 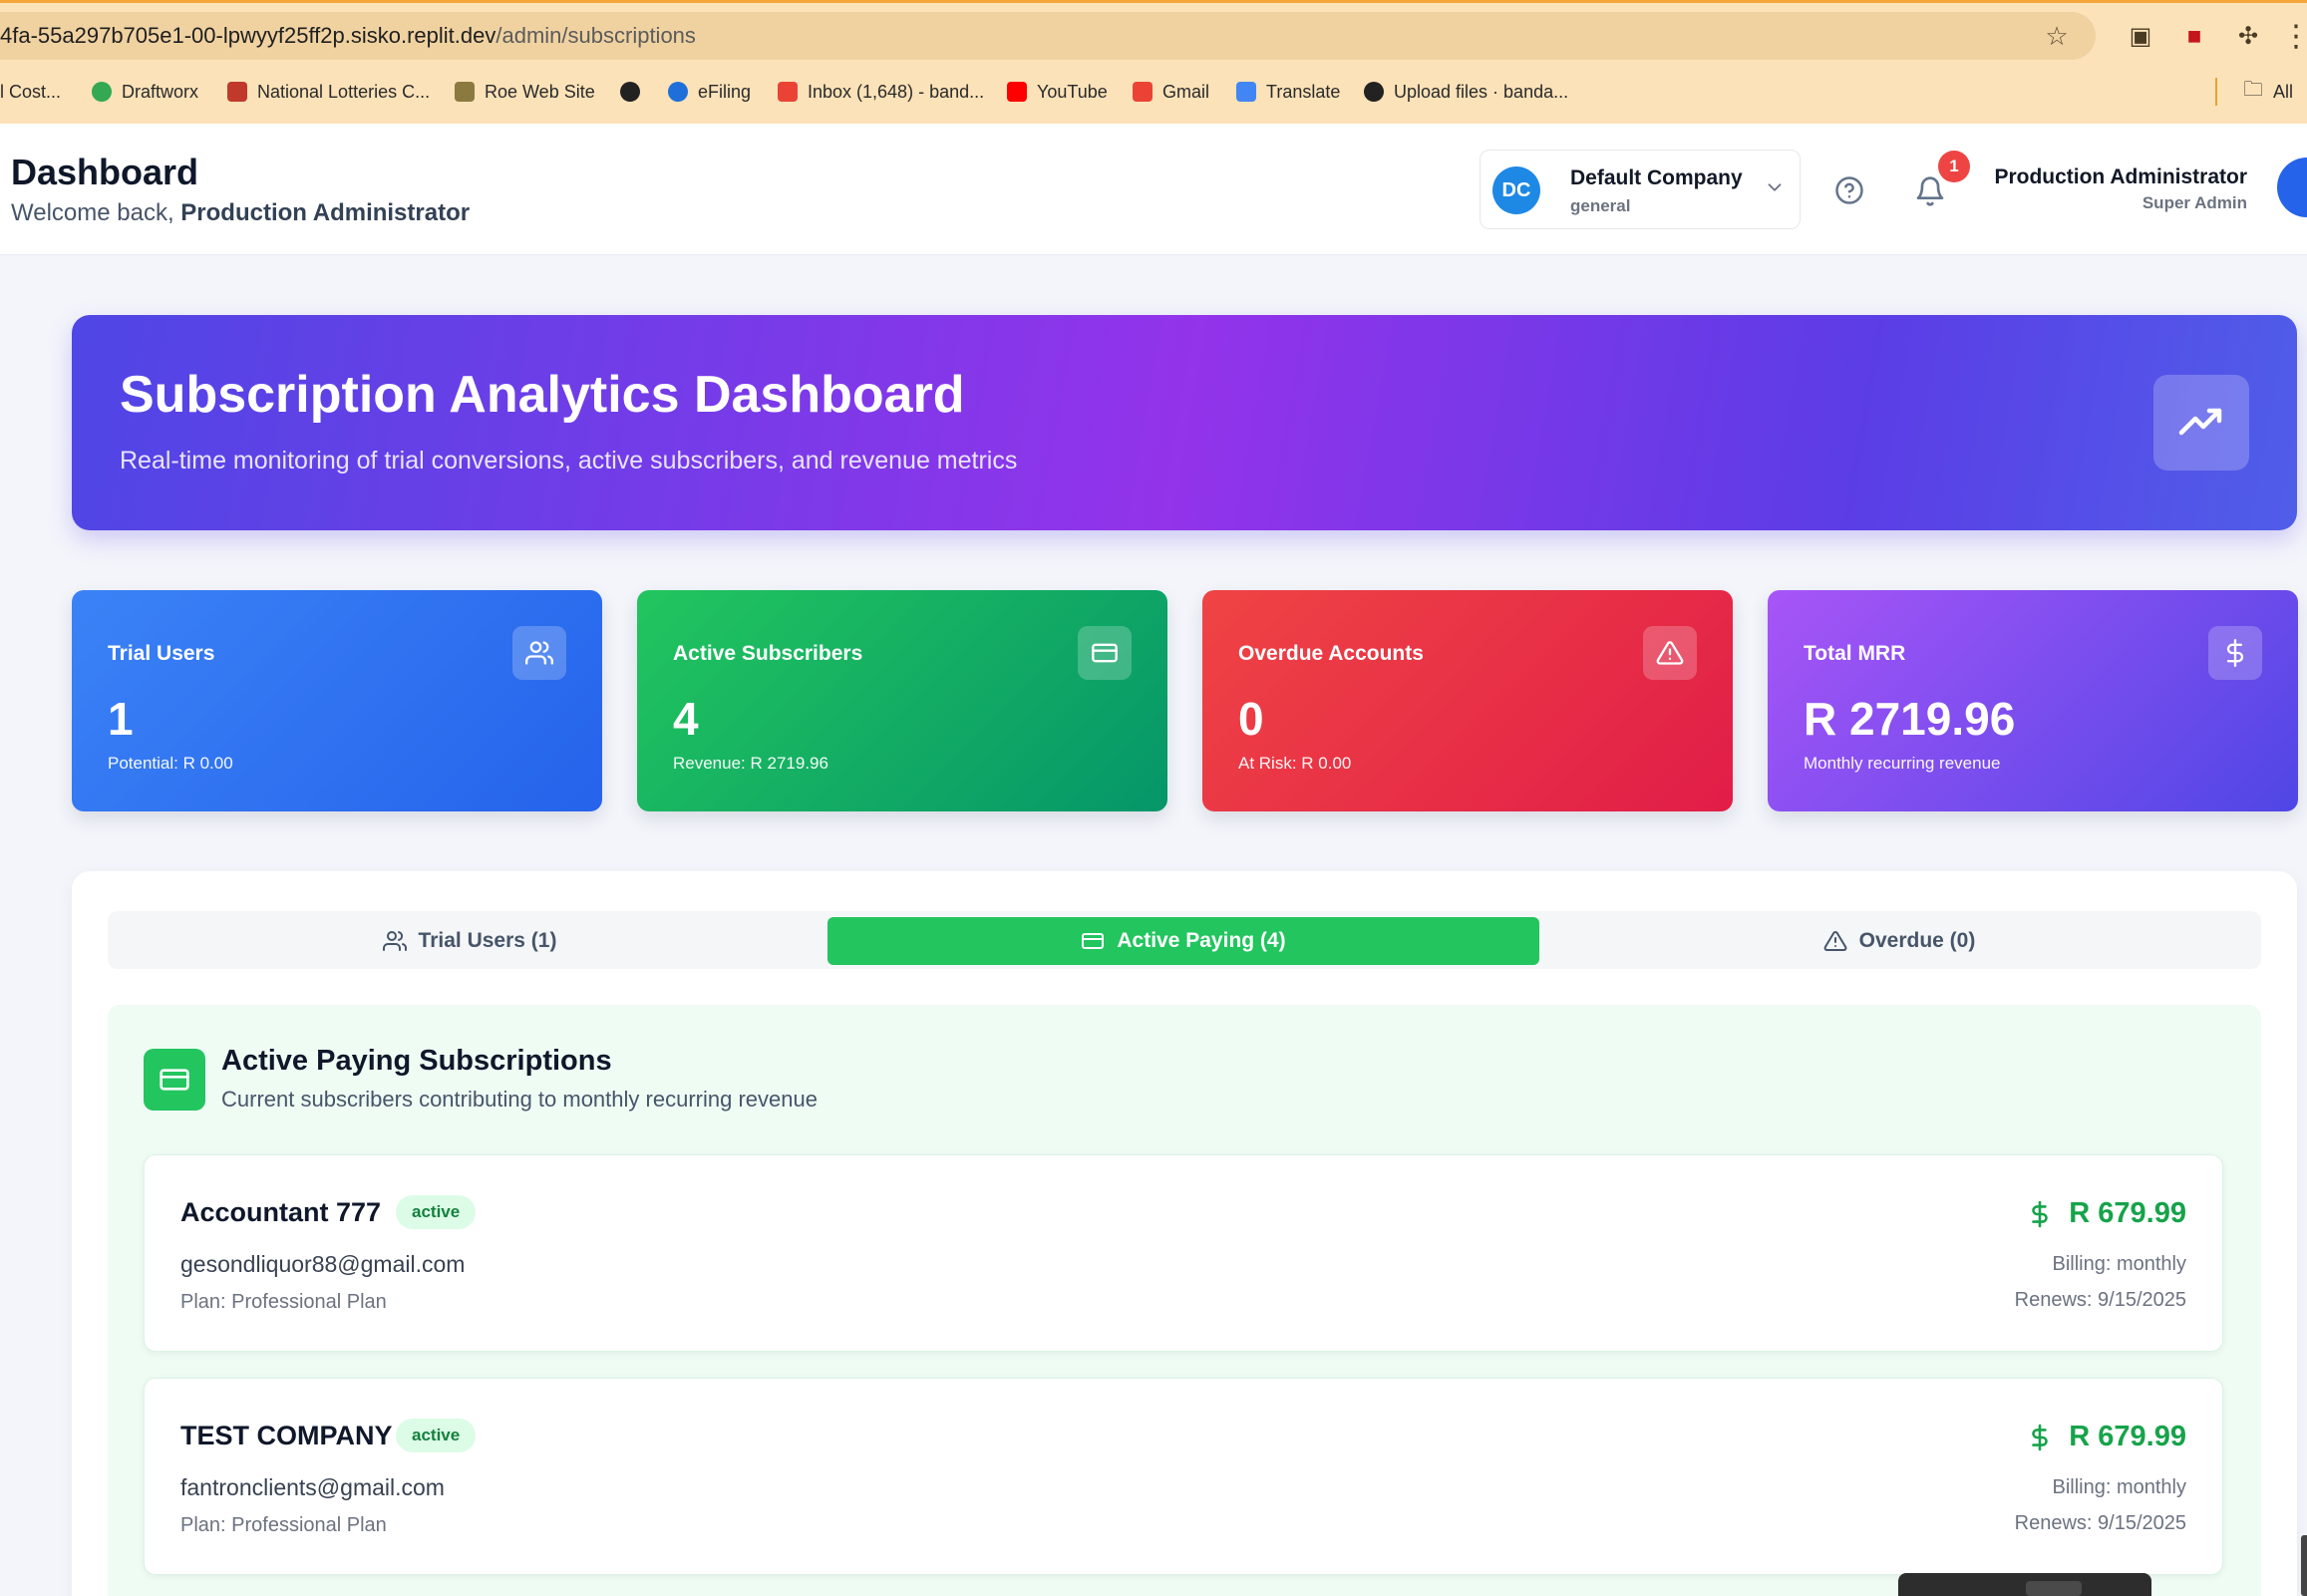 I want to click on tab-overdue: Overdue (0), so click(x=1899, y=941).